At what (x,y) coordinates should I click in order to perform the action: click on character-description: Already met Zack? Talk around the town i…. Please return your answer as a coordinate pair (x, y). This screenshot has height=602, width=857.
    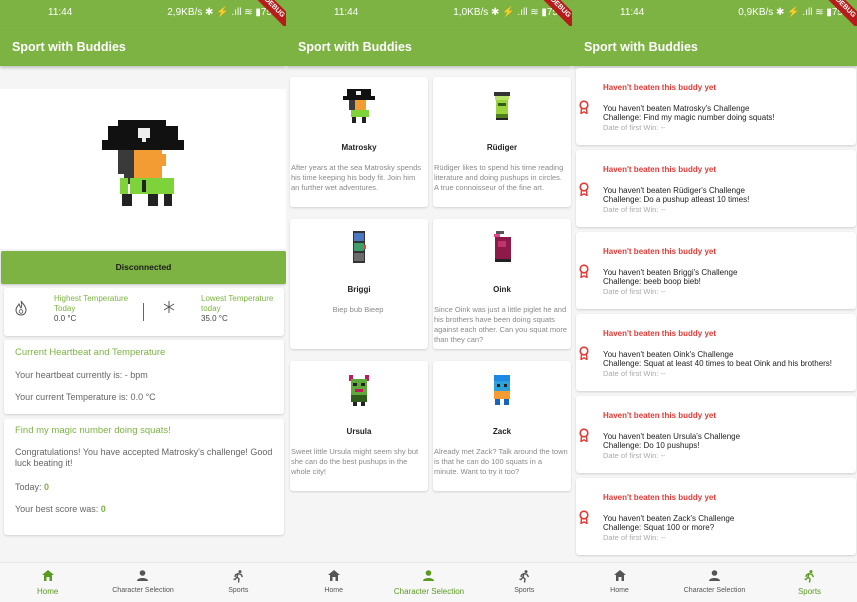
    Looking at the image, I should click on (501, 461).